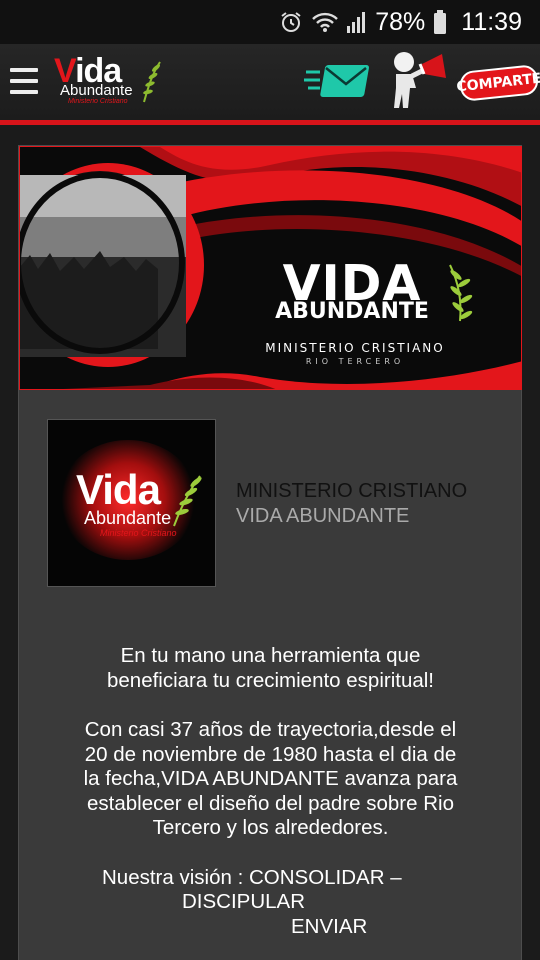  I want to click on status-bar: 78% 11:39, so click(270, 22).